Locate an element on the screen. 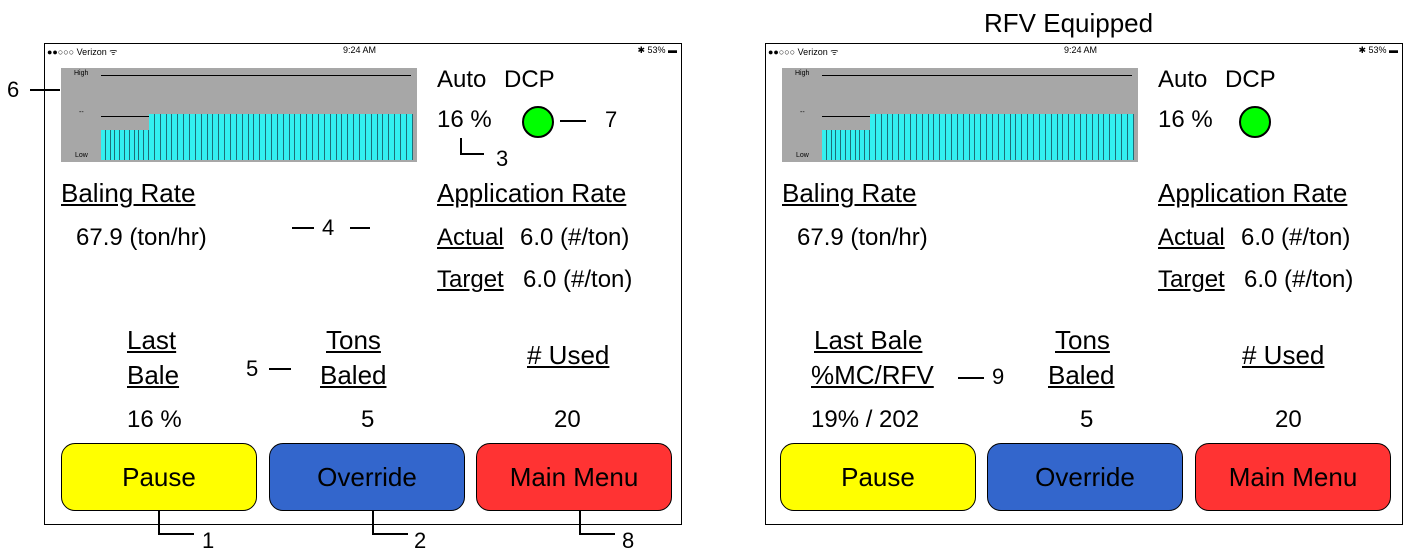 The width and height of the screenshot is (1408, 554). callout-1: 1 is located at coordinates (208, 540).